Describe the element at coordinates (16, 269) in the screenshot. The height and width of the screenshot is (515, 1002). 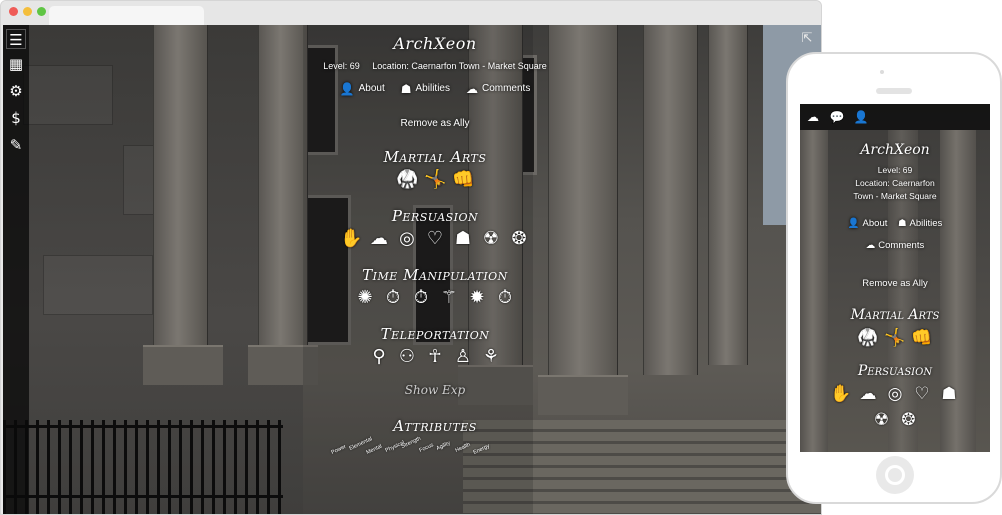
I see `nav-sidebar: ☰ ▦ ⚙ $ ✎` at that location.